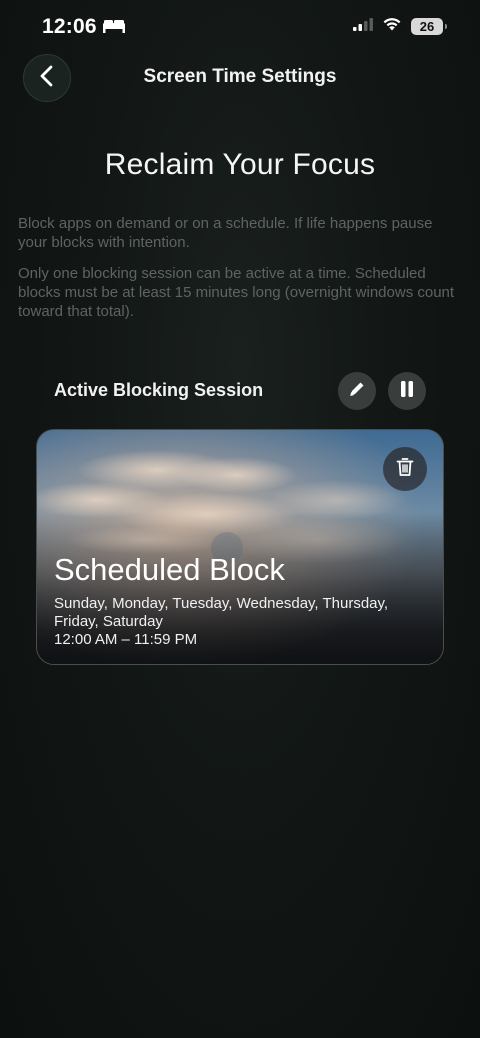 Image resolution: width=480 pixels, height=1038 pixels. I want to click on status-indicators: 26, so click(400, 26).